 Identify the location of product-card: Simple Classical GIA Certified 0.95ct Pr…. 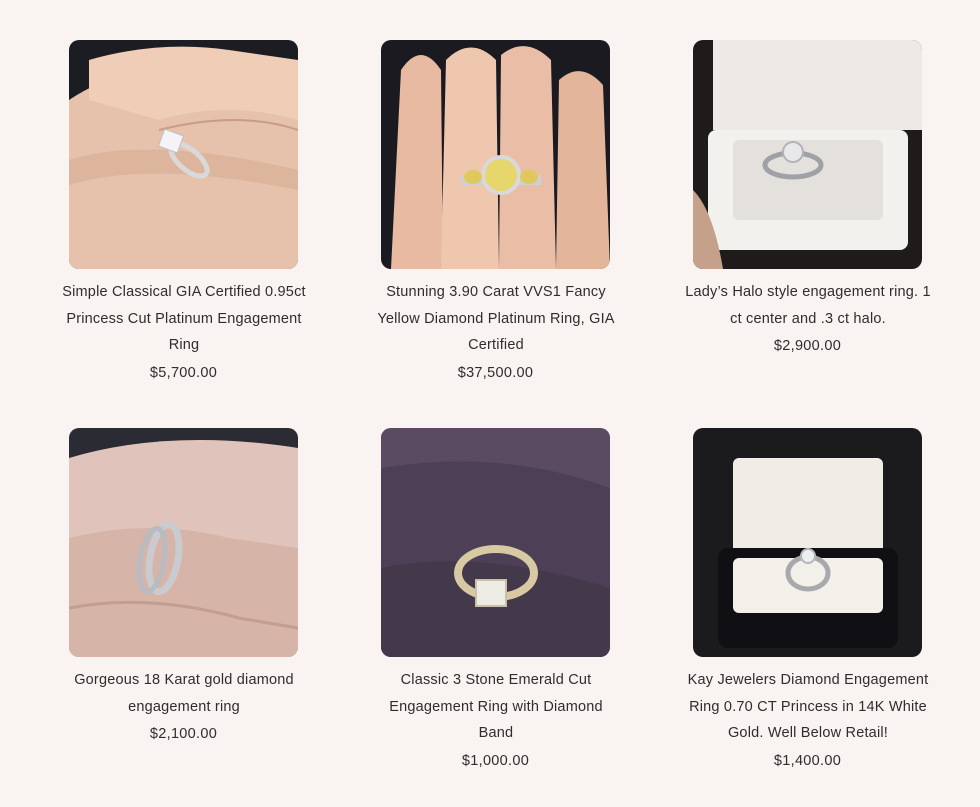
(184, 210).